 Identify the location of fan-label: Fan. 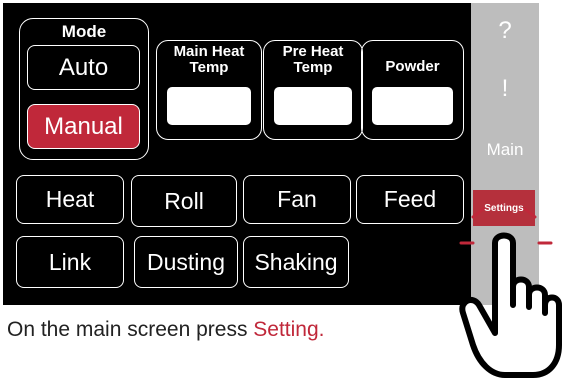
(297, 199).